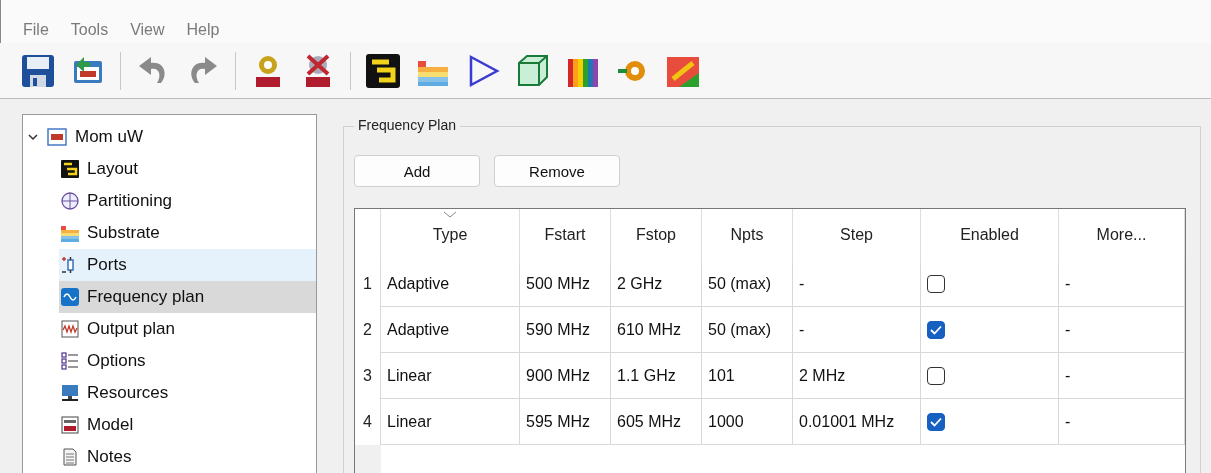 The height and width of the screenshot is (473, 1211). What do you see at coordinates (203, 30) in the screenshot?
I see `menu-item: Help` at bounding box center [203, 30].